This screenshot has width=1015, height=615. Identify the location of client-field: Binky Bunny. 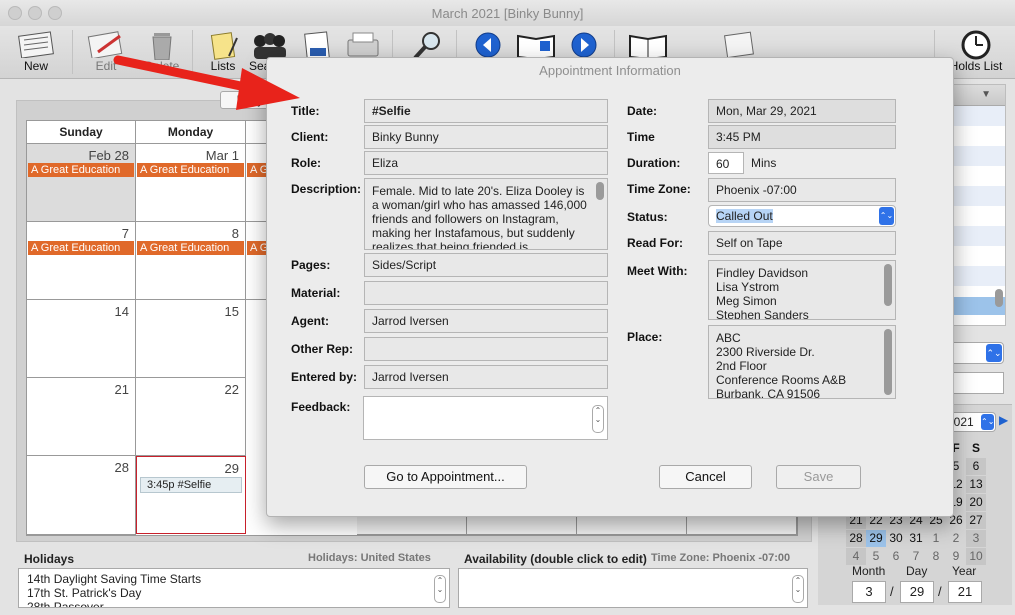
(486, 137).